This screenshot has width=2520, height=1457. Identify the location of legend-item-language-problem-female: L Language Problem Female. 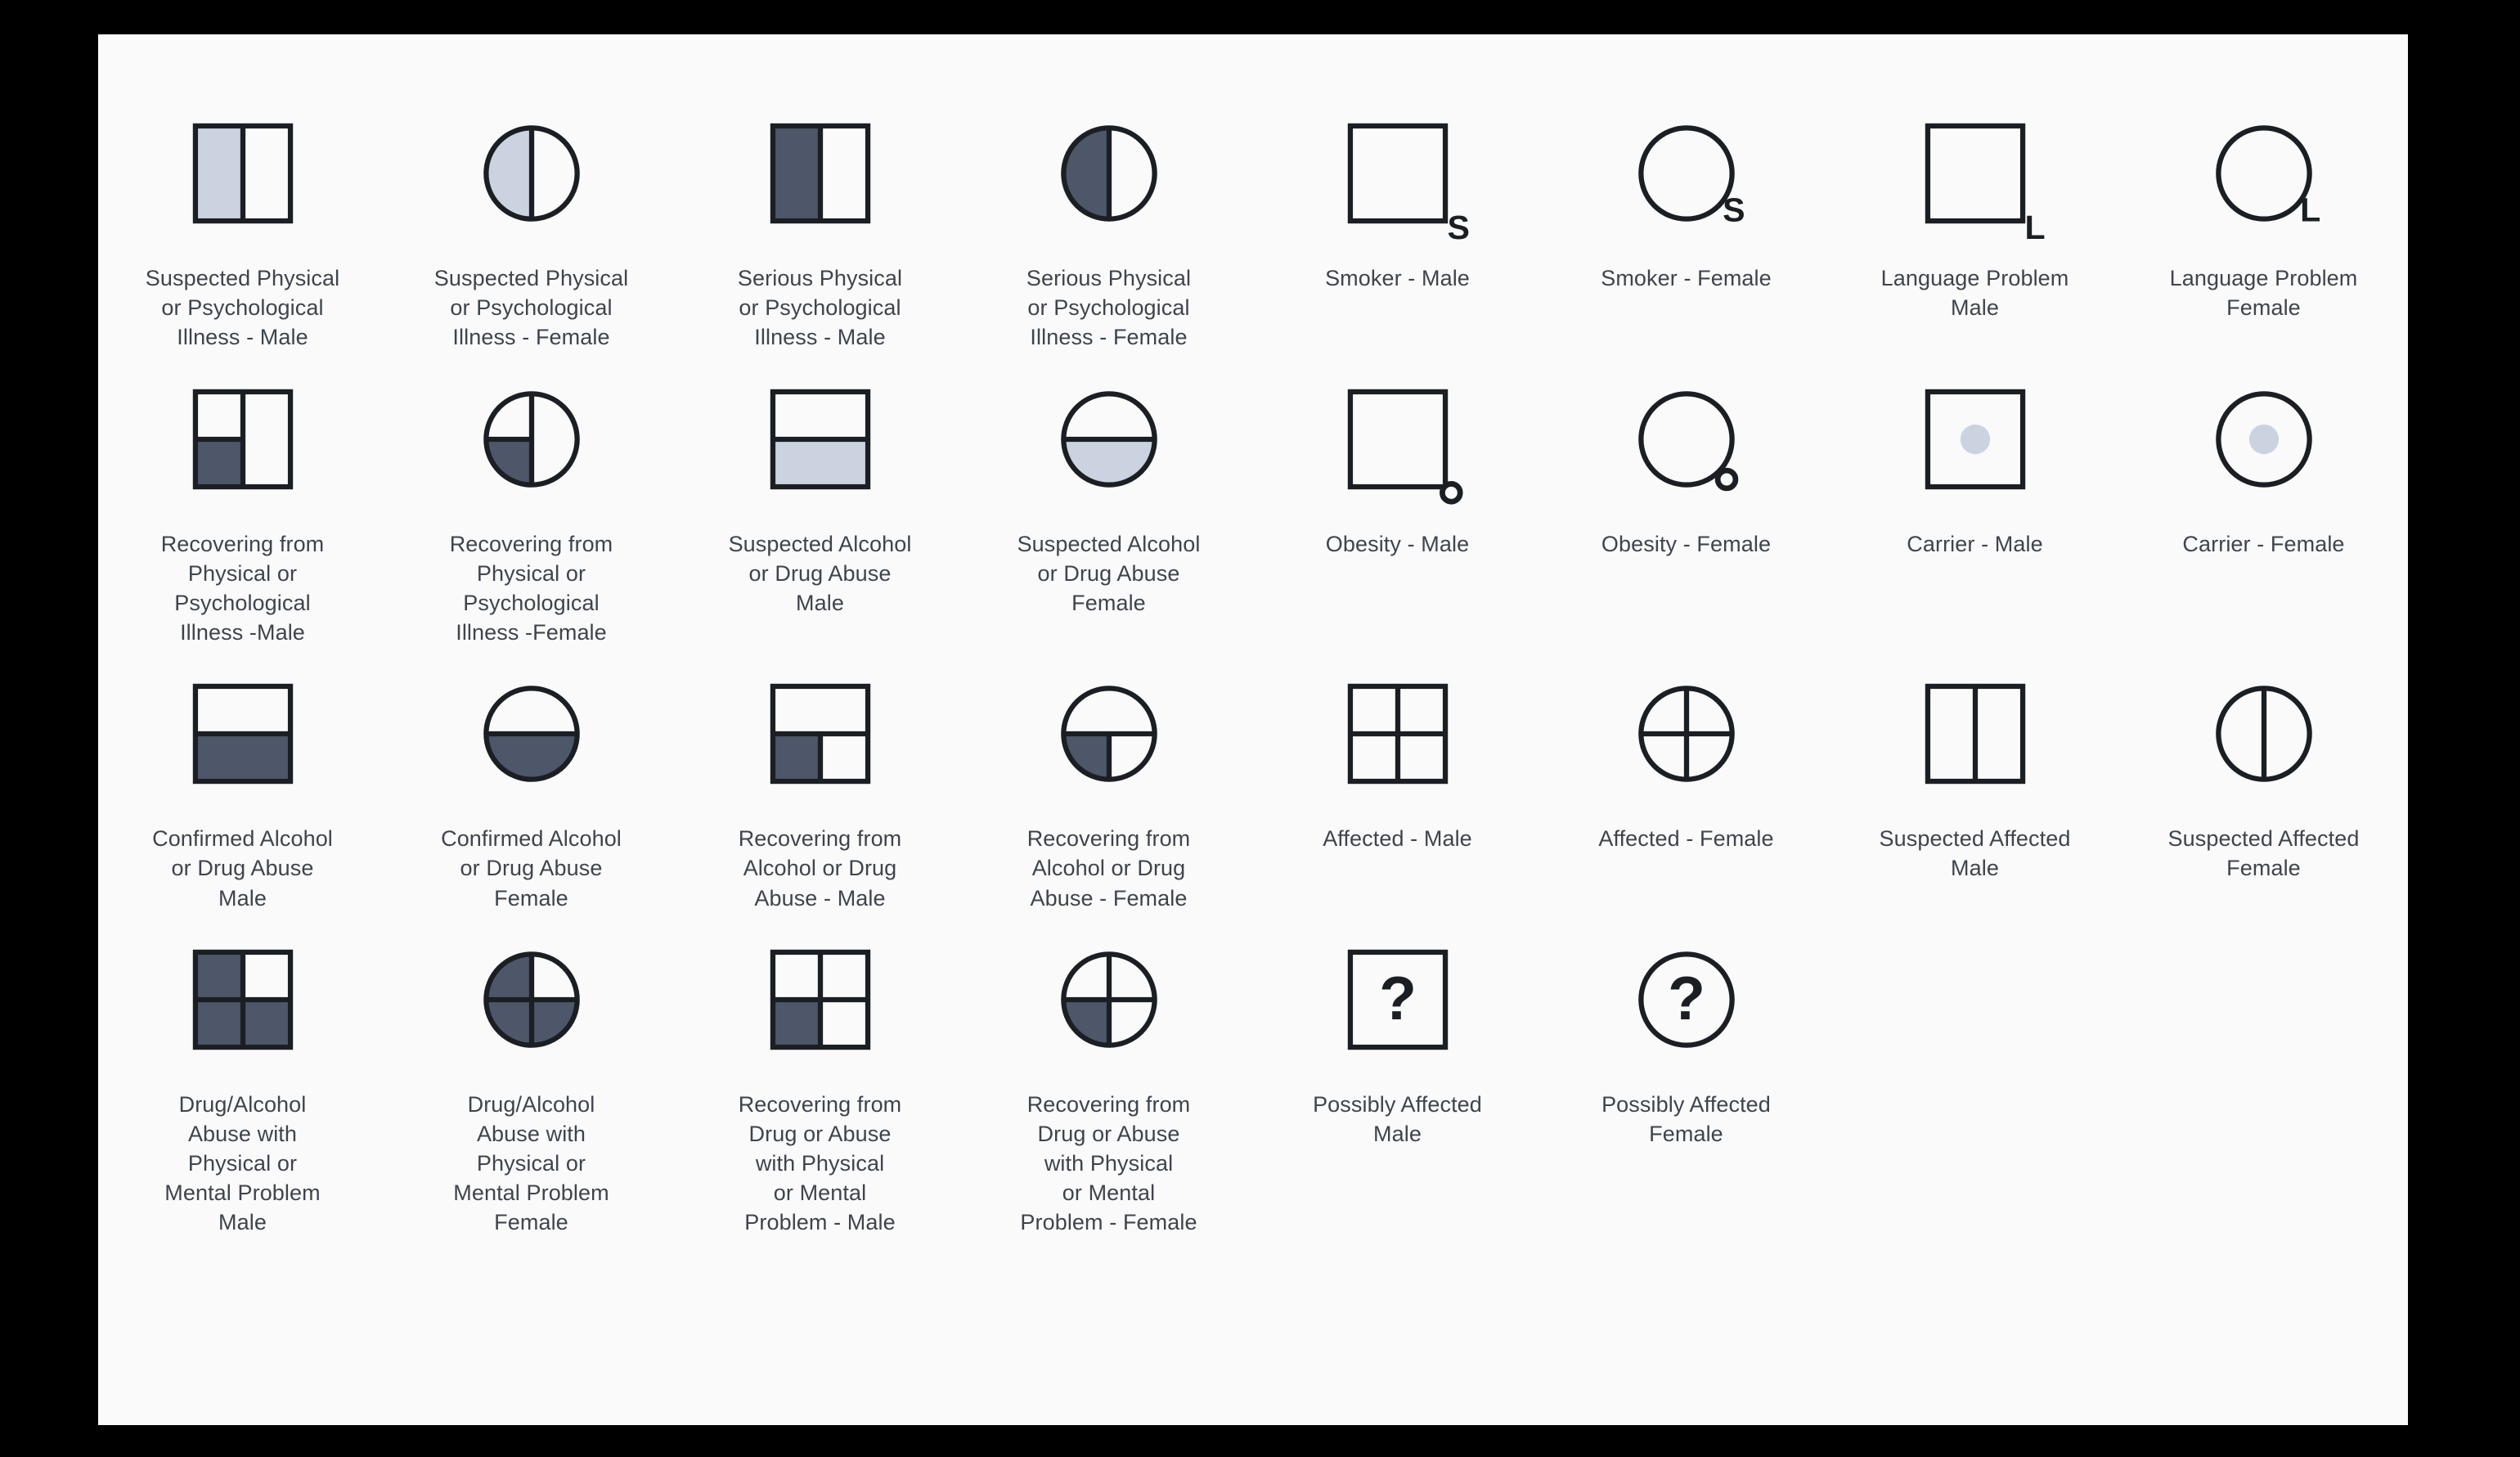
(2263, 218).